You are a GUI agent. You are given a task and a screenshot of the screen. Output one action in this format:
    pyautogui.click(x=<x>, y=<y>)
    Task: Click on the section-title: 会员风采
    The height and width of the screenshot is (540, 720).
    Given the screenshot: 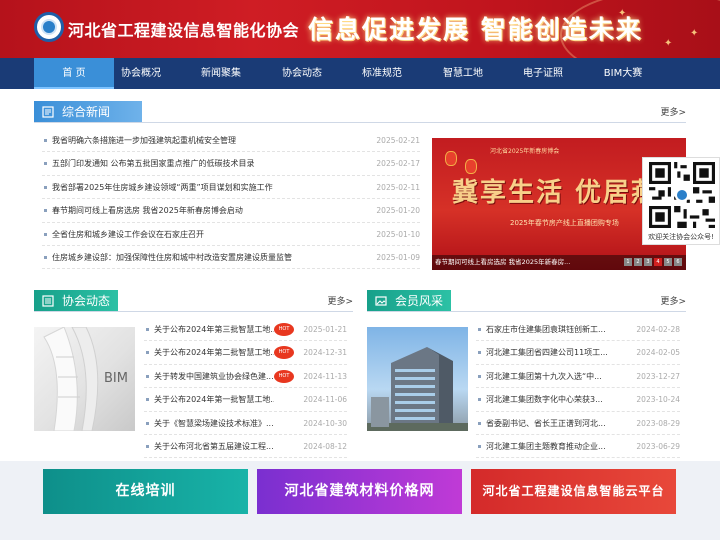 What is the action you would take?
    pyautogui.click(x=419, y=301)
    